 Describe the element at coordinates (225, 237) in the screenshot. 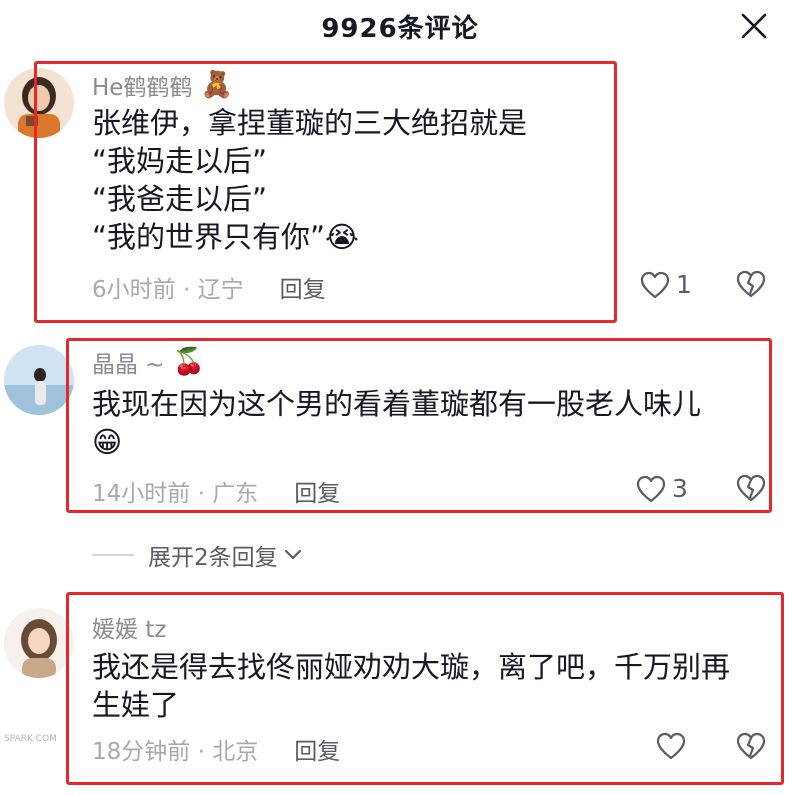

I see `comment-line: “我的世界只有你”😭` at that location.